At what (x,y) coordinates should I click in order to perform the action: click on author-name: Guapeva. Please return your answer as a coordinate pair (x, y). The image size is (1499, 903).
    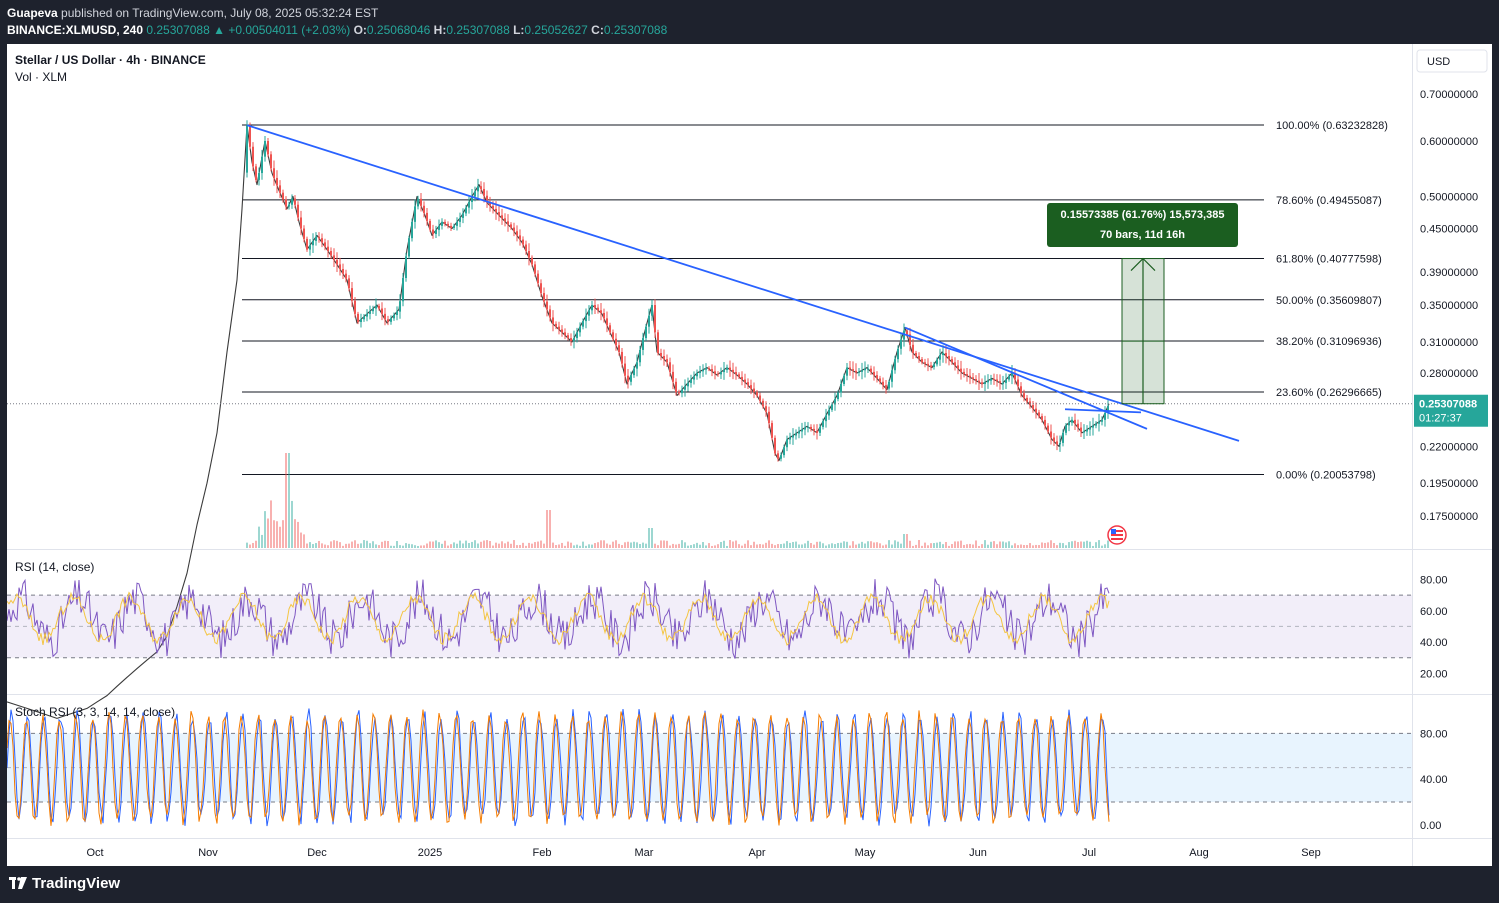
    Looking at the image, I should click on (32, 13).